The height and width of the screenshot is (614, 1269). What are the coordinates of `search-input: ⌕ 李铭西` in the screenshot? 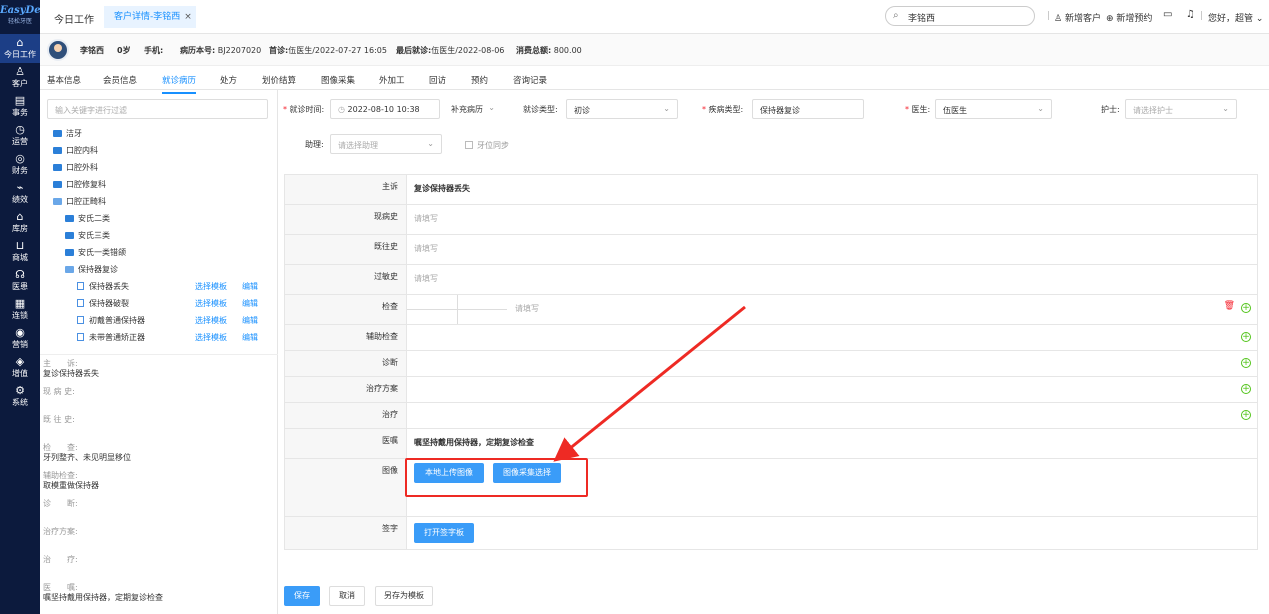 It's located at (960, 16).